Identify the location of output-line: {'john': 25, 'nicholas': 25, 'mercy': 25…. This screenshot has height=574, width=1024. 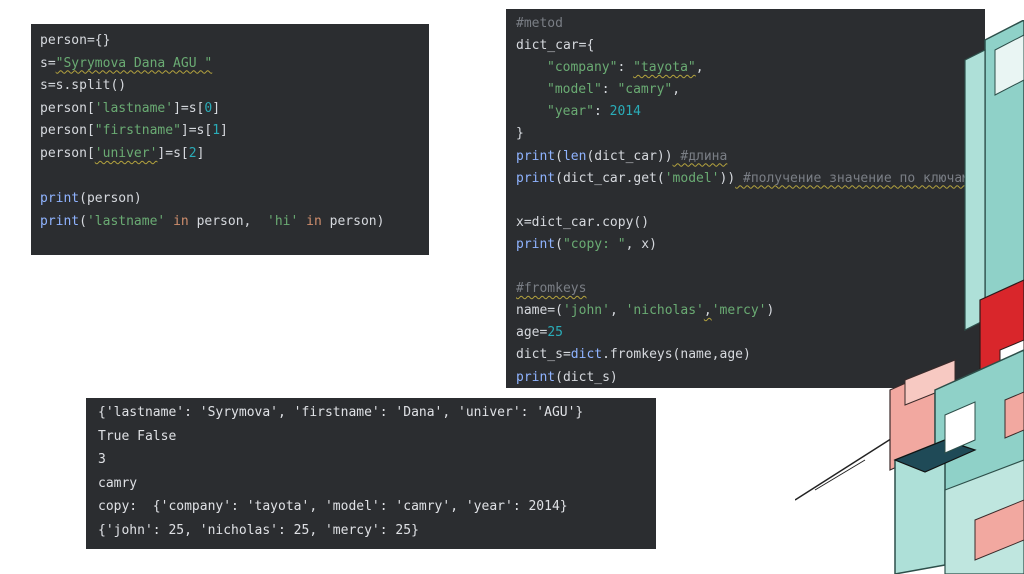
(258, 530).